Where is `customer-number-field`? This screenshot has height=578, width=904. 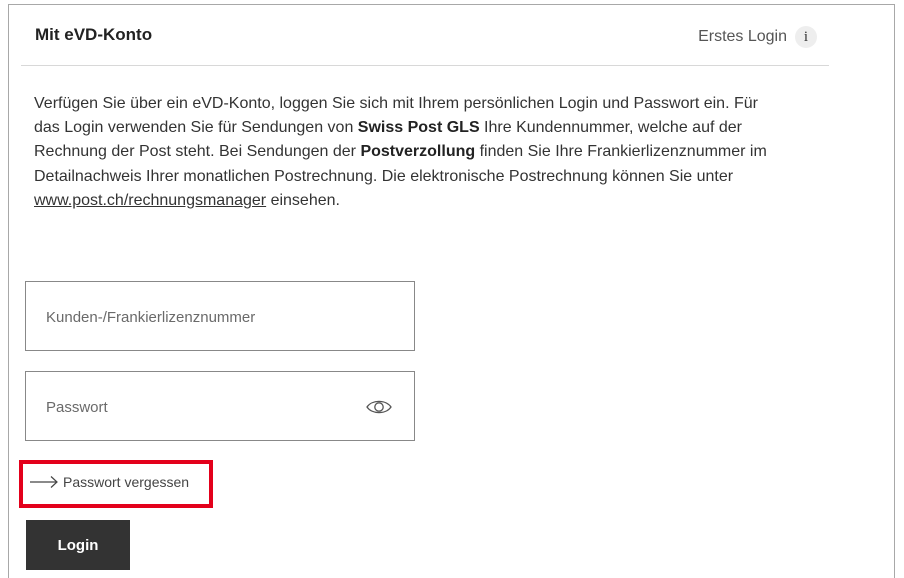
customer-number-field is located at coordinates (220, 316).